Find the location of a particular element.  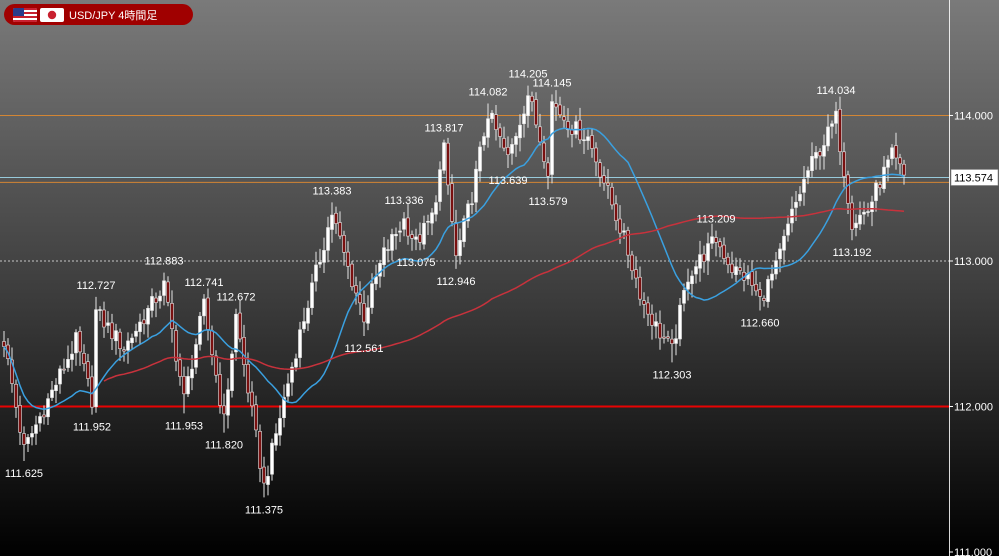

y-tick-label: 111.000 is located at coordinates (973, 551).